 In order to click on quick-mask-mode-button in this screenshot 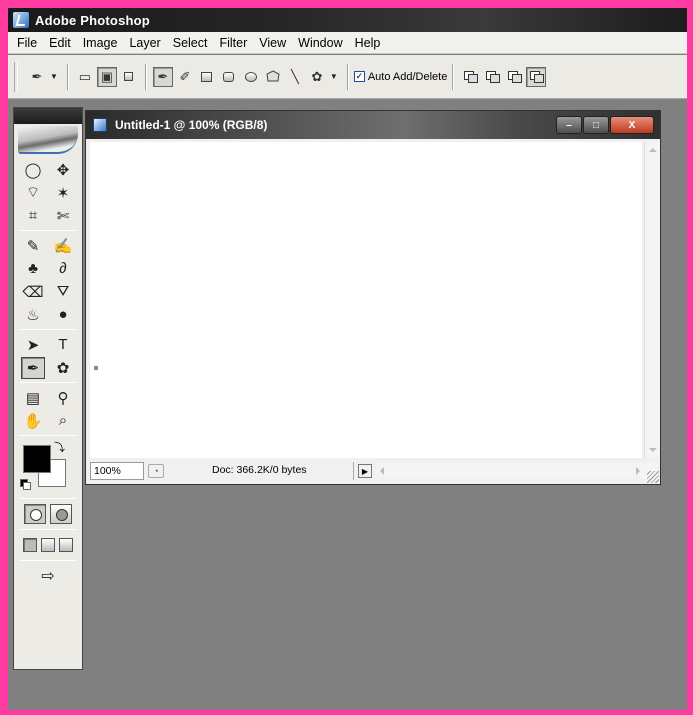, I will do `click(61, 514)`.